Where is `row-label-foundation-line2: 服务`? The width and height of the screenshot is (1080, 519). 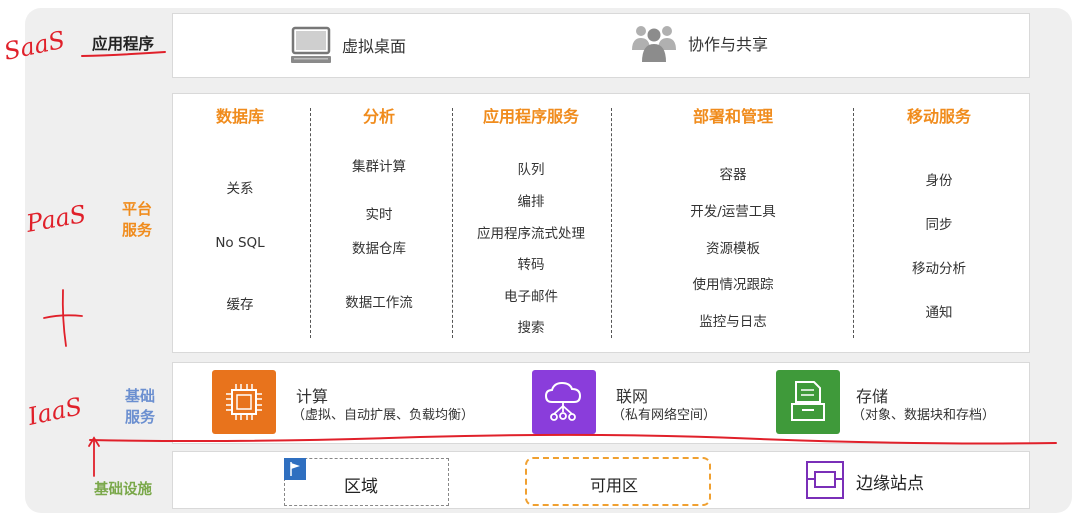 row-label-foundation-line2: 服务 is located at coordinates (139, 417).